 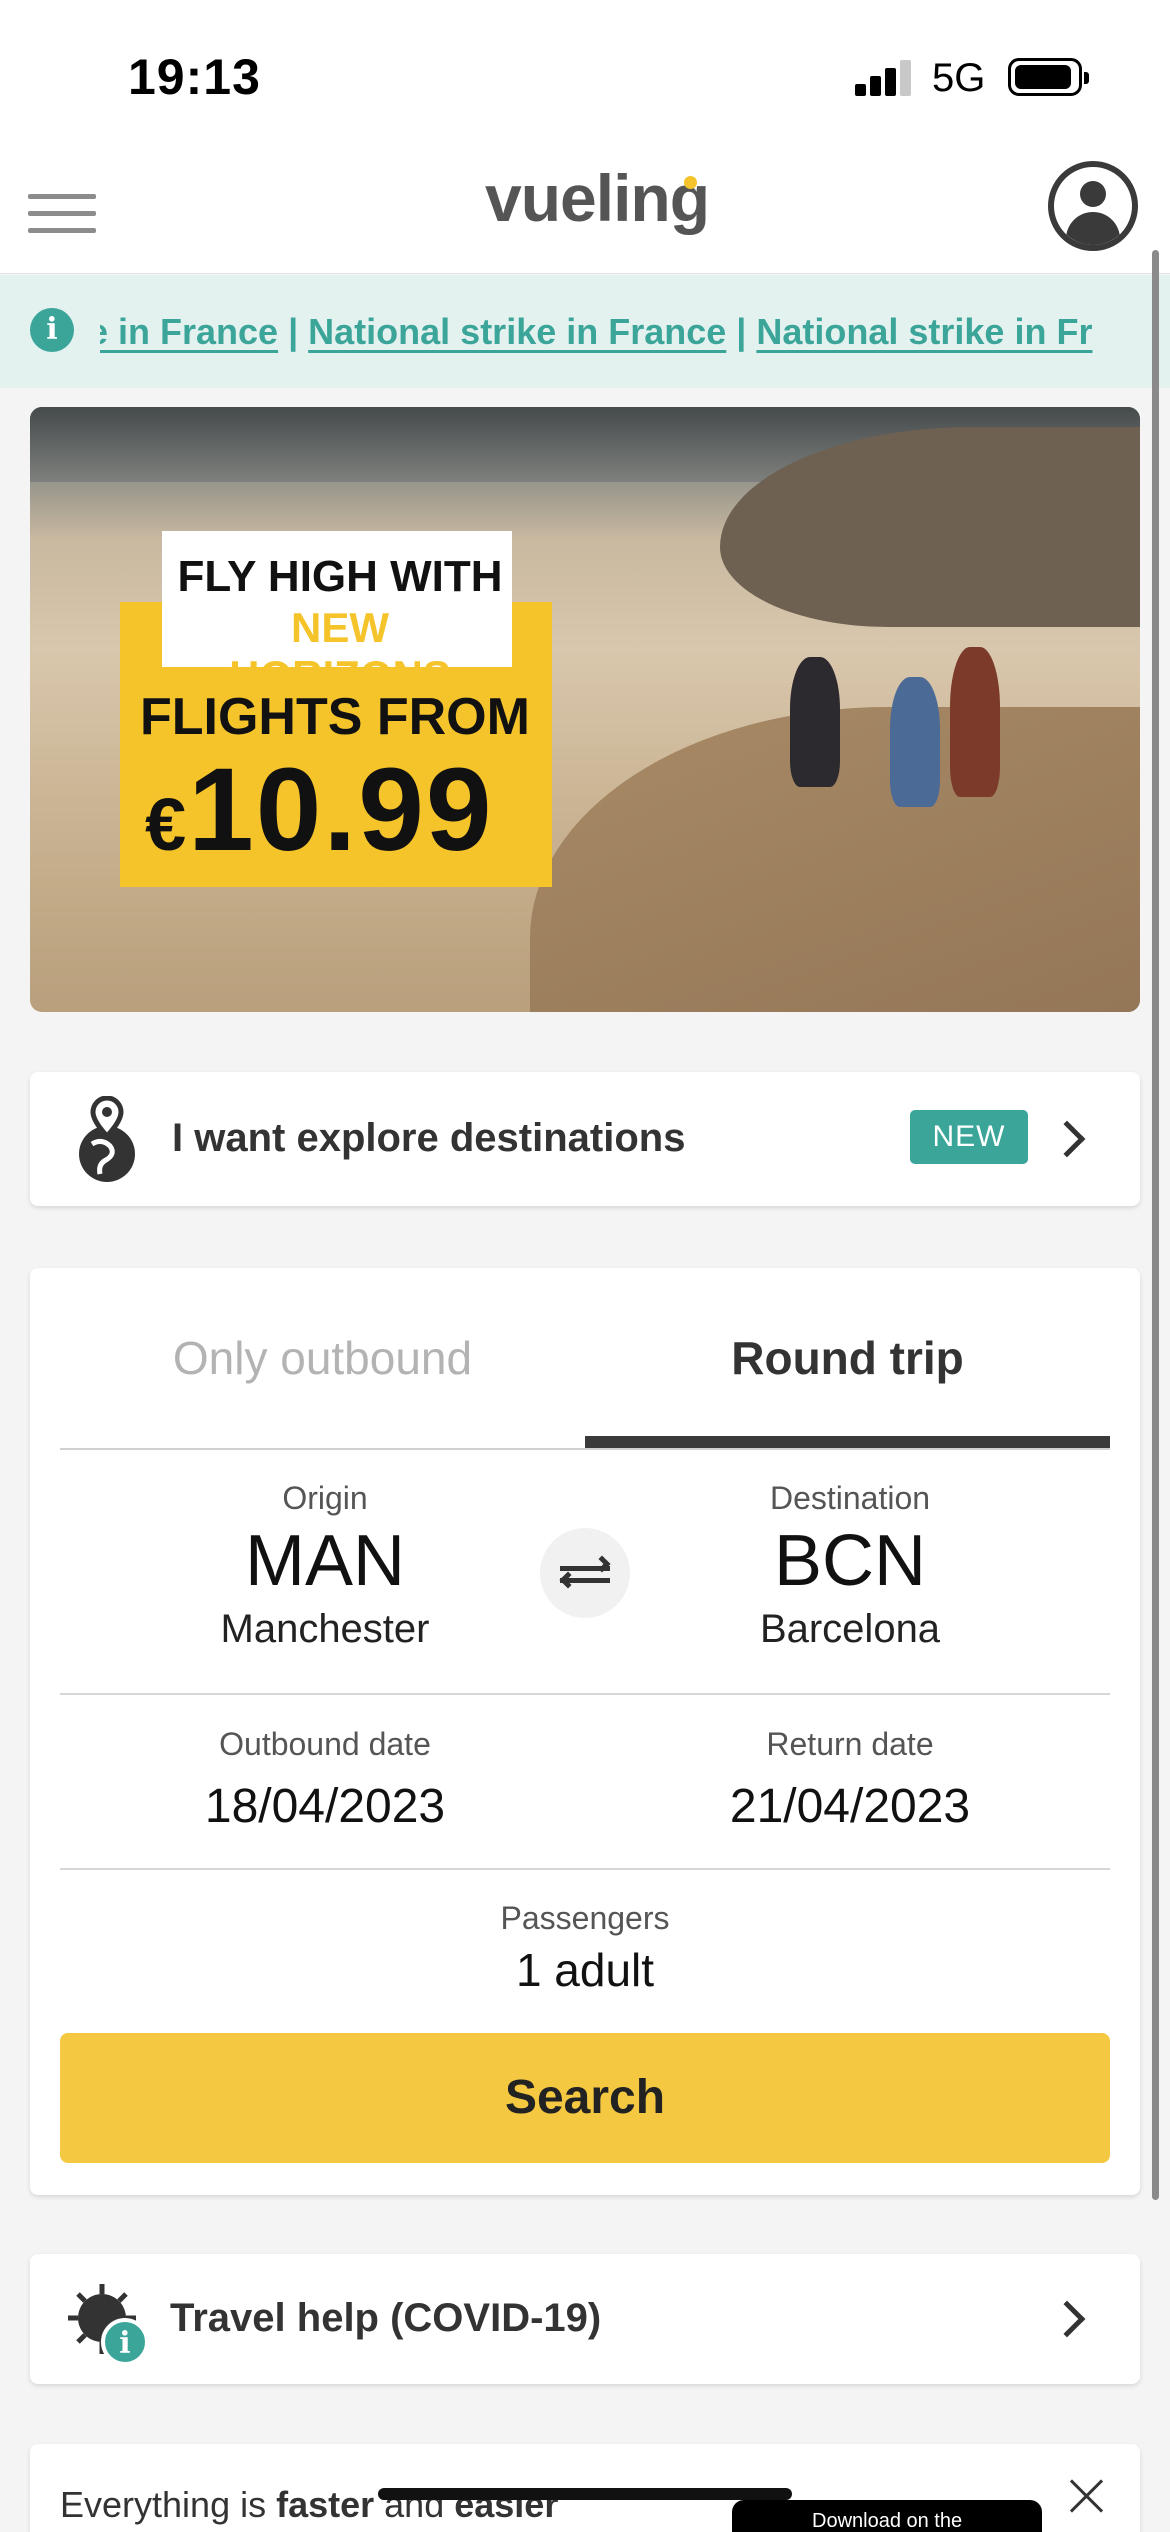 I want to click on origin-field: Origin MAN Manchester, so click(x=325, y=1566).